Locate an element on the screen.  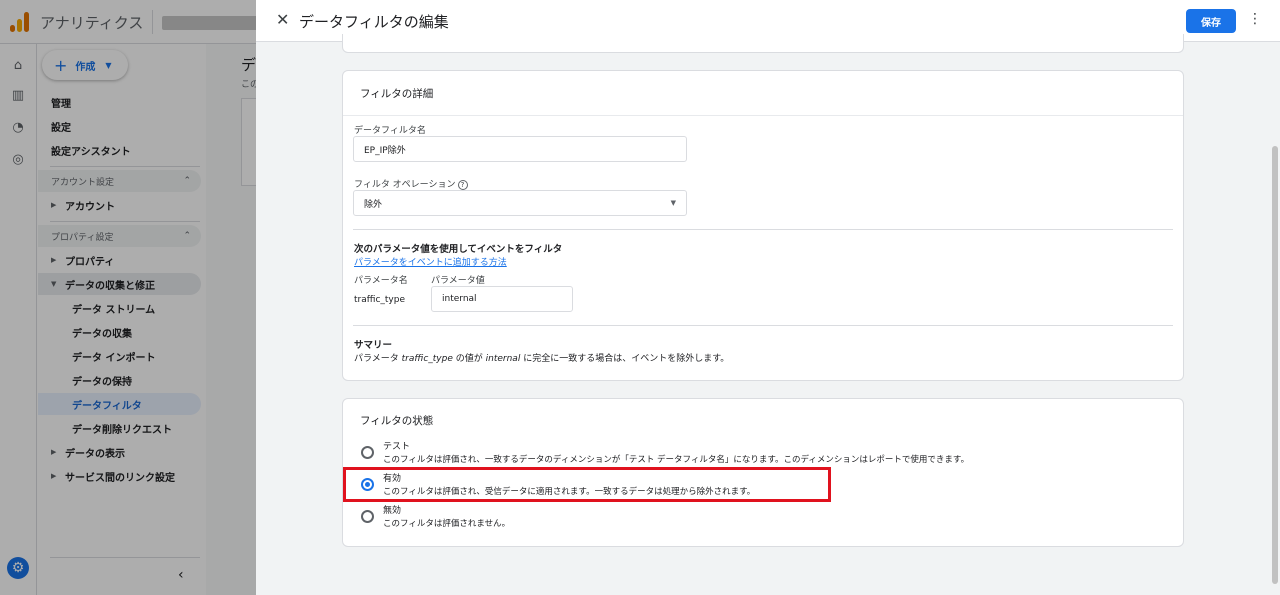
help-icon: ? is located at coordinates (462, 185).